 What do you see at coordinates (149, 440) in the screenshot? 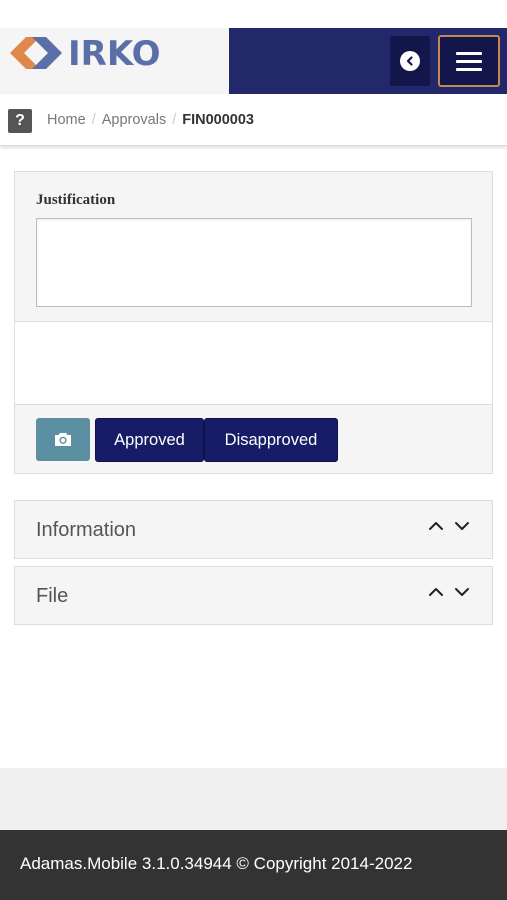
I see `approved-button: Approved` at bounding box center [149, 440].